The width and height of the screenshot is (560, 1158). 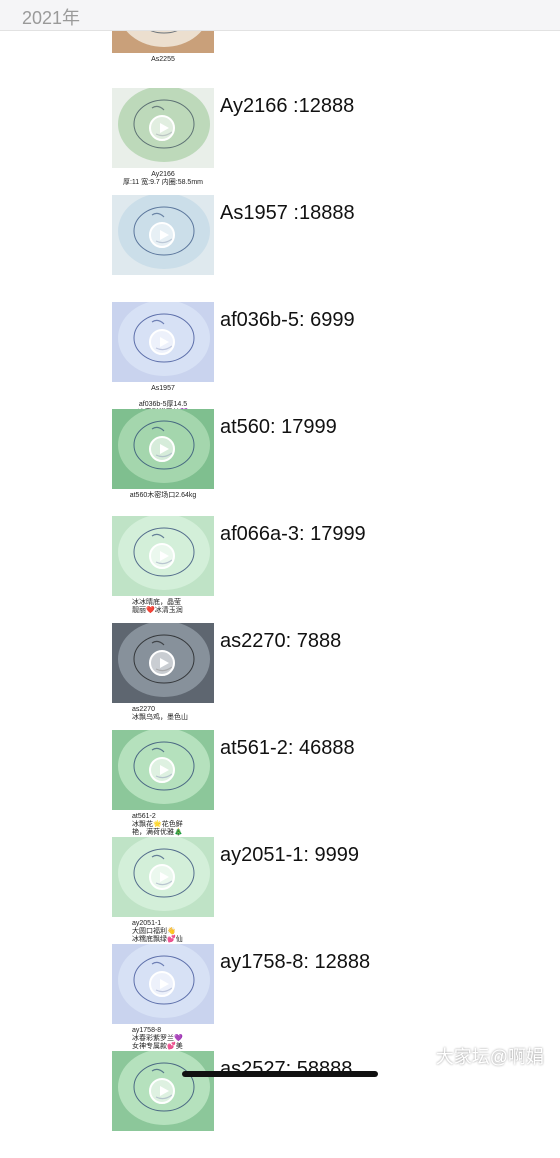 I want to click on thumbnail-caption: at560木密场口2.64kg, so click(x=163, y=495).